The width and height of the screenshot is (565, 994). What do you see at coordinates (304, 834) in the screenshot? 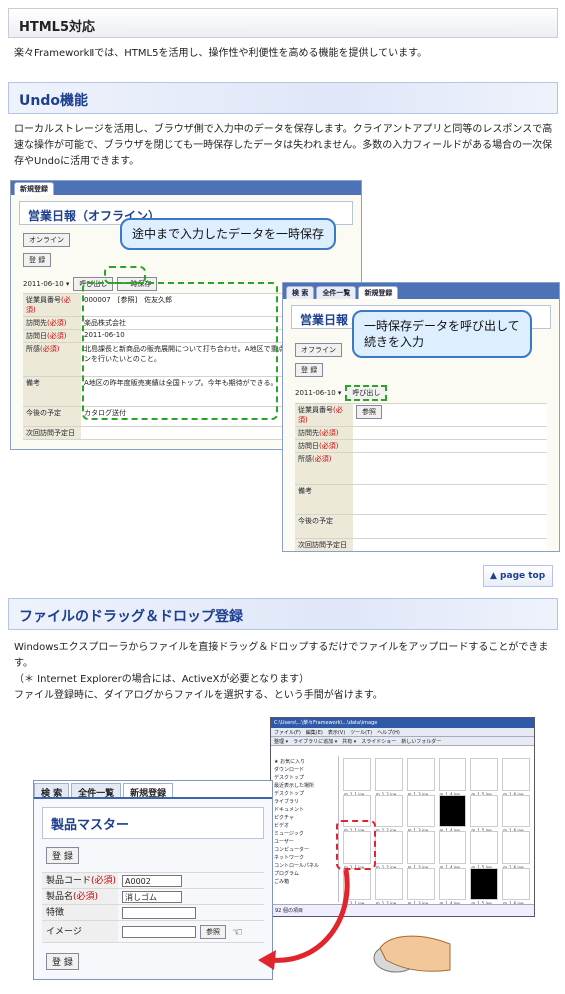
I see `tree-item: ミュージック` at bounding box center [304, 834].